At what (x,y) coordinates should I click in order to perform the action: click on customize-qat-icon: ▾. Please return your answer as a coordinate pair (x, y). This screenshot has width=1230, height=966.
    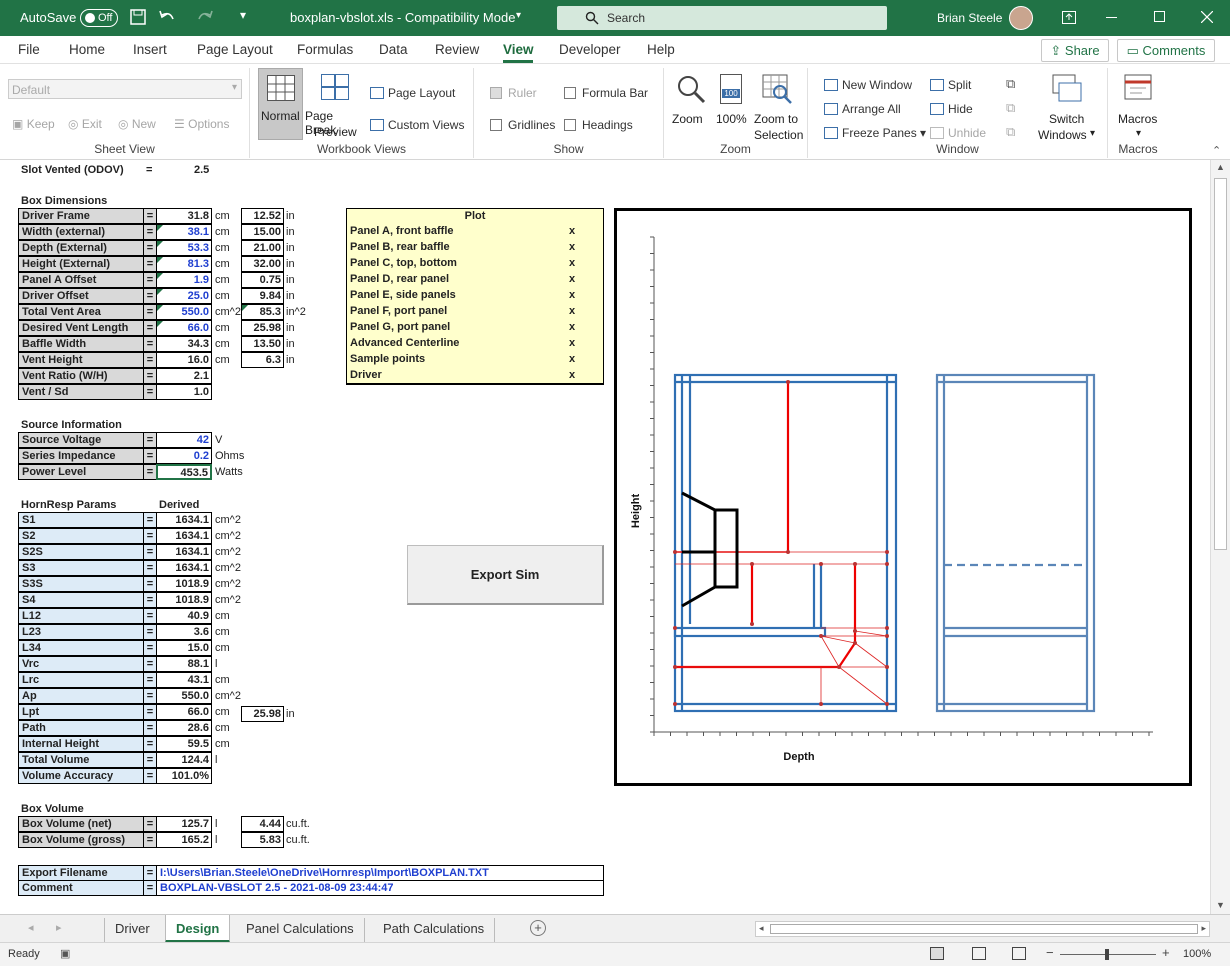
    Looking at the image, I should click on (243, 15).